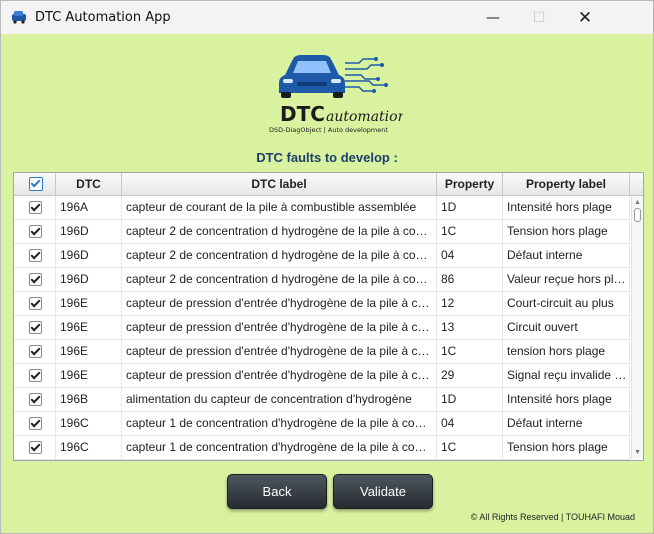  I want to click on svg-text: automation, so click(364, 117).